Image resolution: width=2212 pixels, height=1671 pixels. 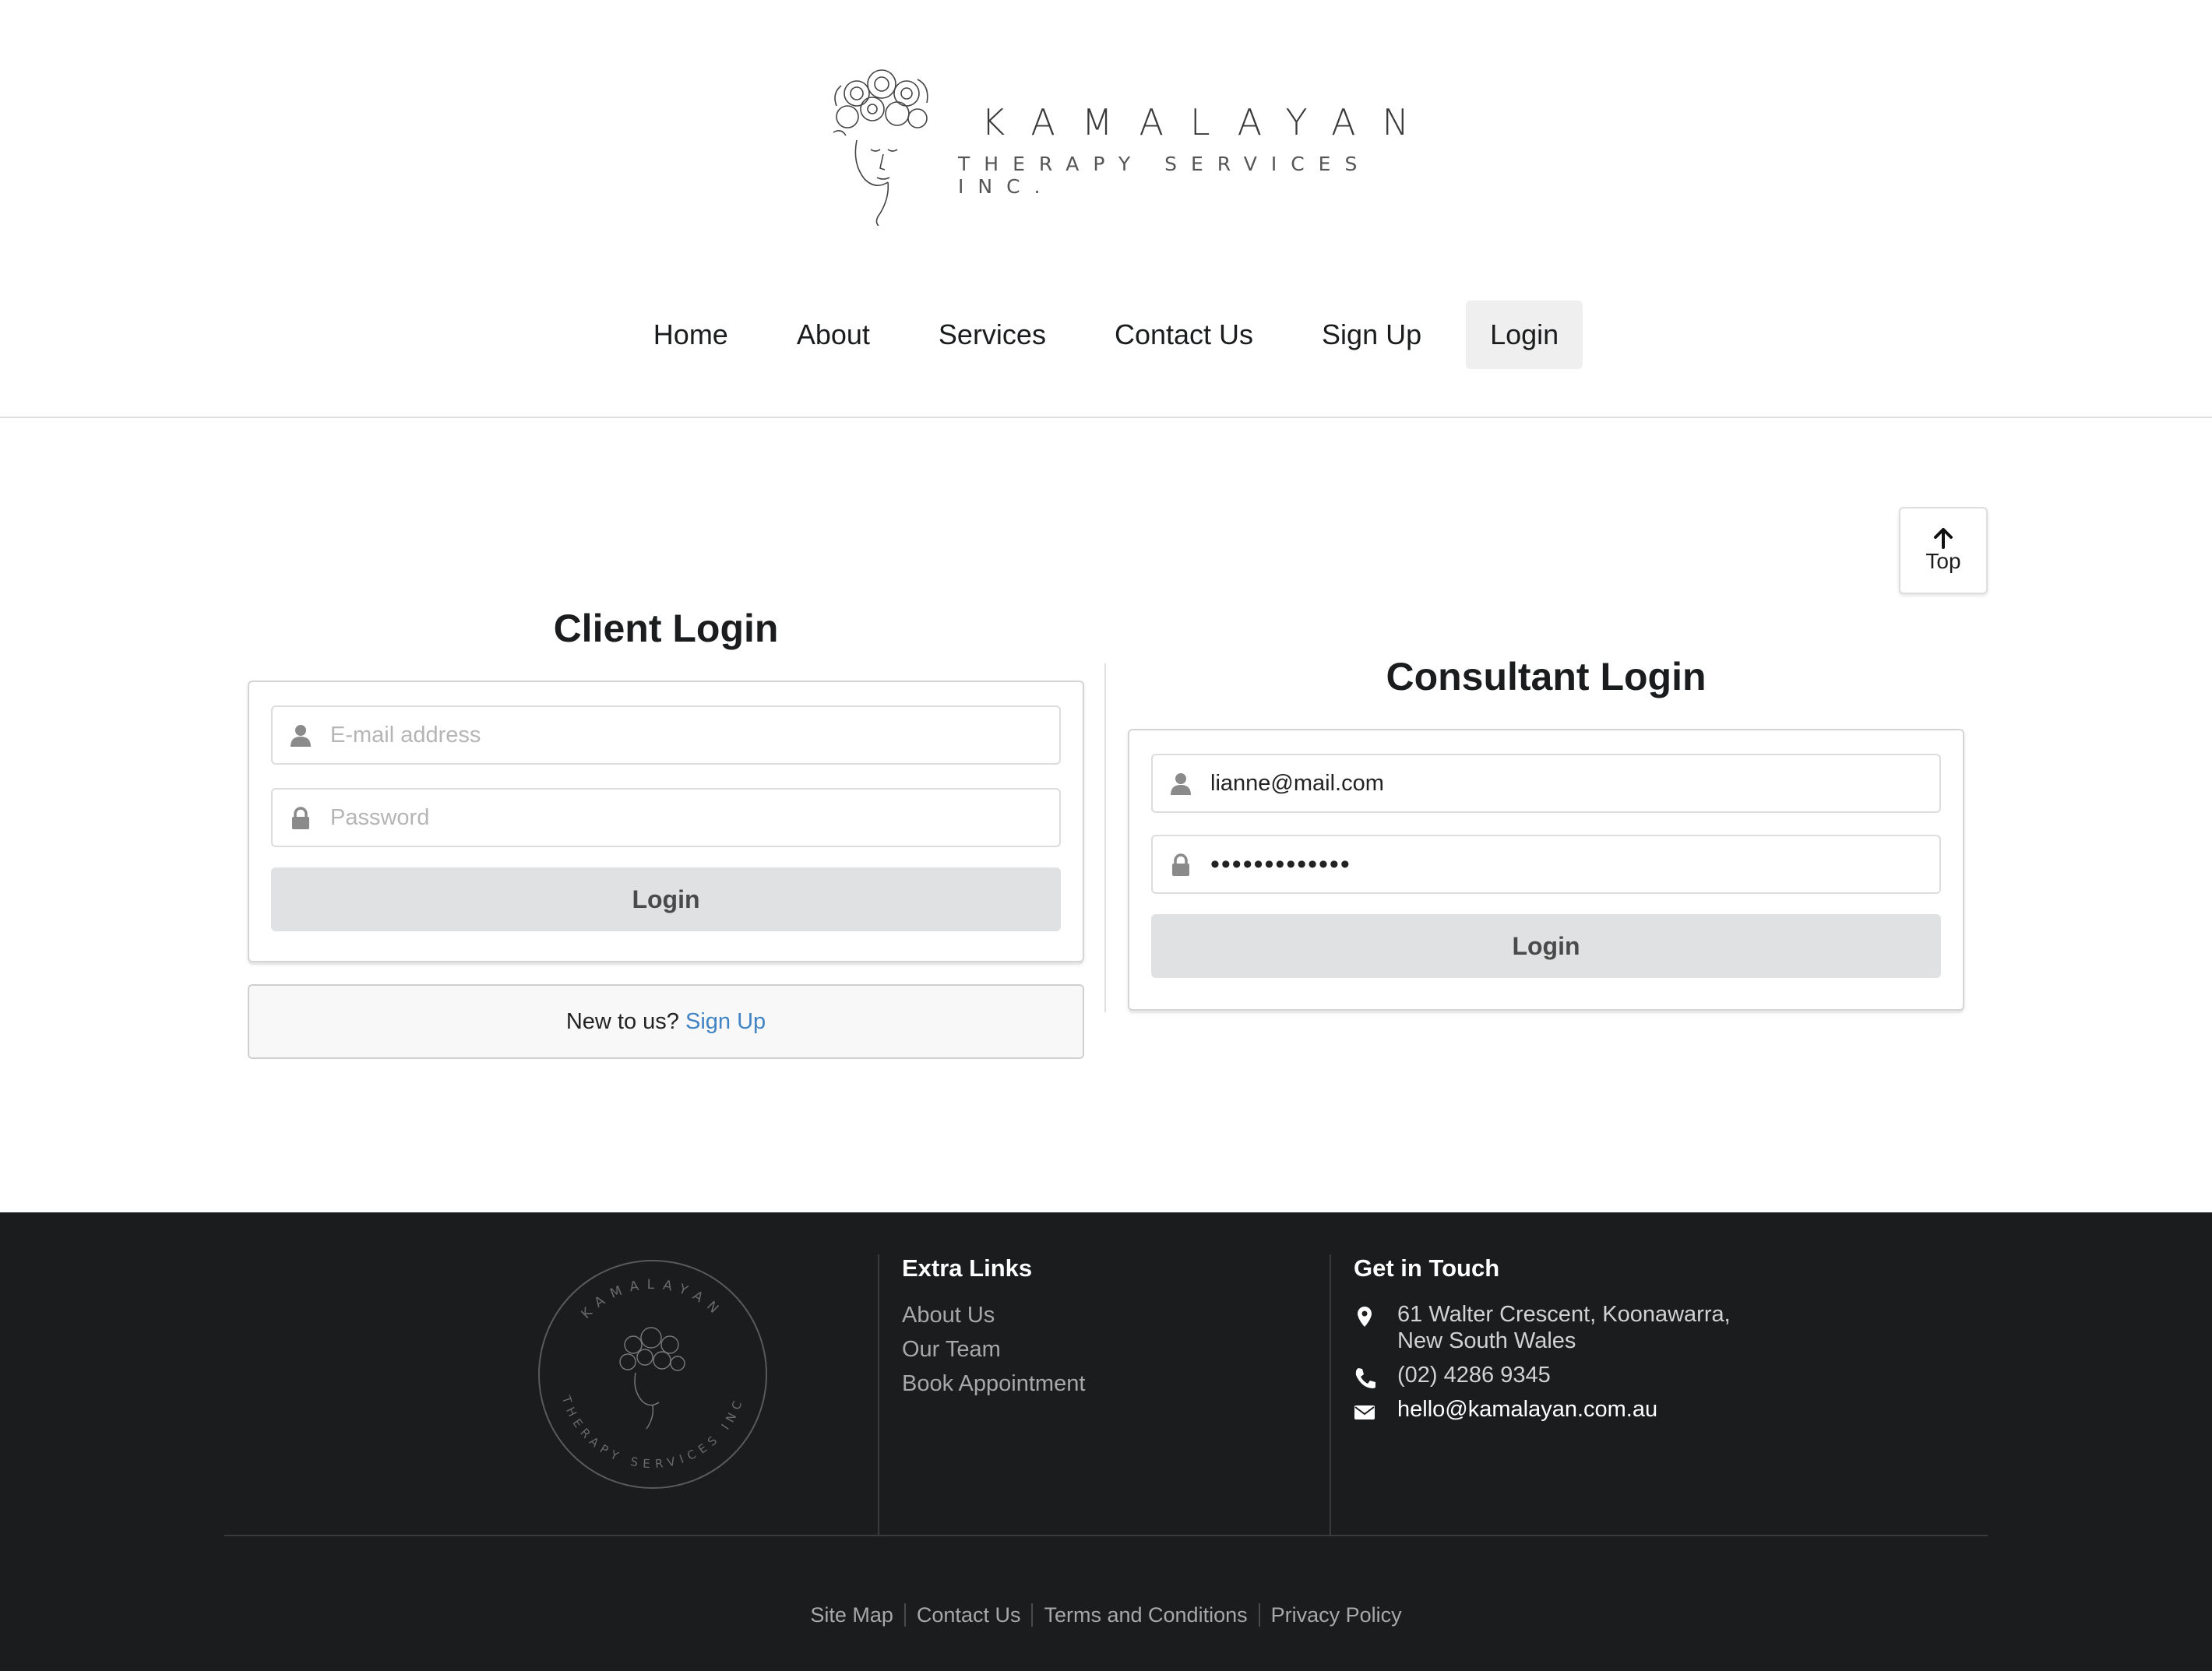 What do you see at coordinates (1372, 335) in the screenshot?
I see `nav-sign-up: Sign Up` at bounding box center [1372, 335].